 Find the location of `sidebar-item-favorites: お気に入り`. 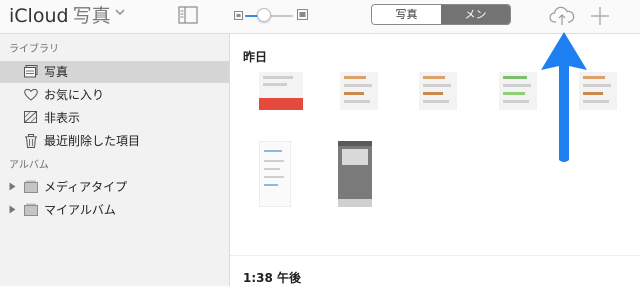

sidebar-item-favorites: お気に入り is located at coordinates (114, 95).